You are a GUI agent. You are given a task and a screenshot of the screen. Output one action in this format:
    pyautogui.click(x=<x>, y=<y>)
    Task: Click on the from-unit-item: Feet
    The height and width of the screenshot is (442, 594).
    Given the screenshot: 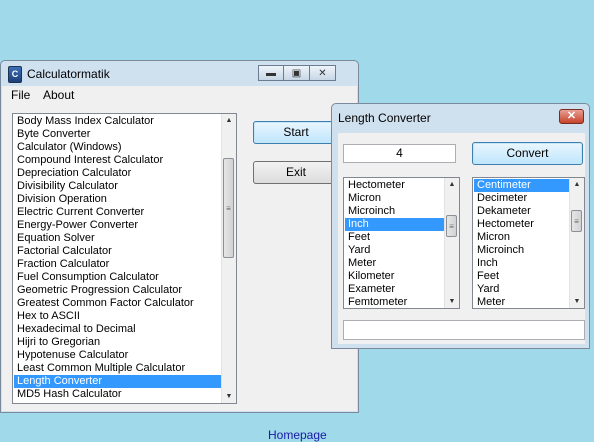 What is the action you would take?
    pyautogui.click(x=394, y=237)
    